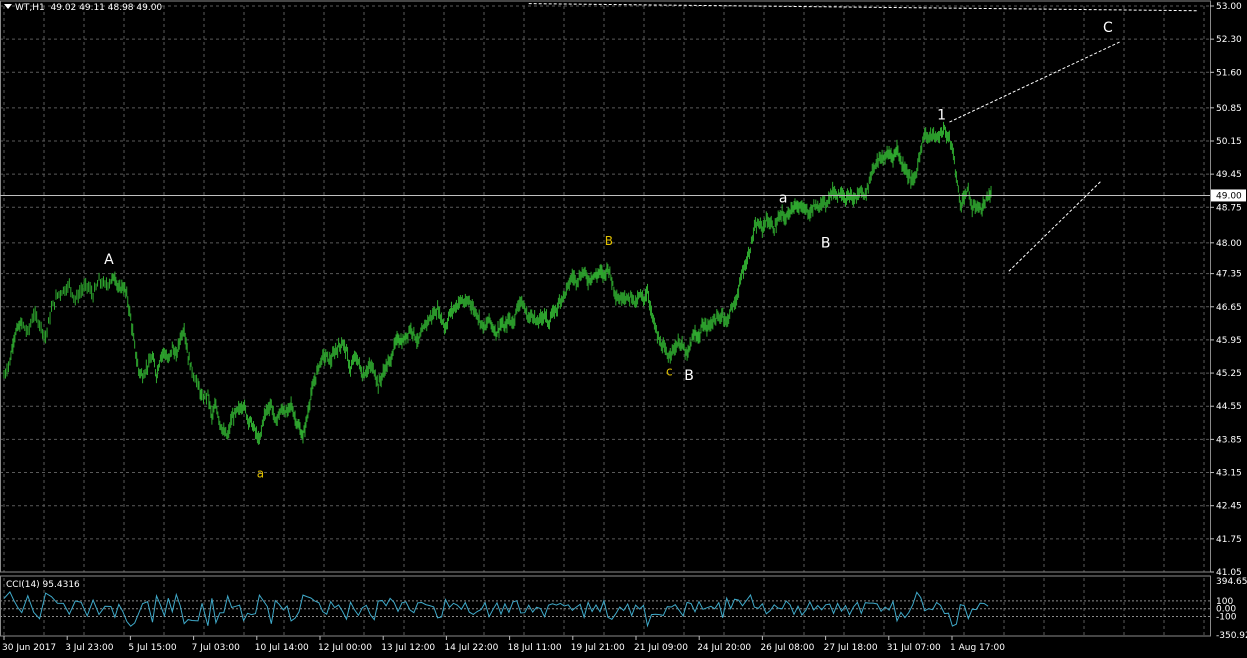 The width and height of the screenshot is (1247, 658). What do you see at coordinates (1108, 28) in the screenshot?
I see `wave-label: C` at bounding box center [1108, 28].